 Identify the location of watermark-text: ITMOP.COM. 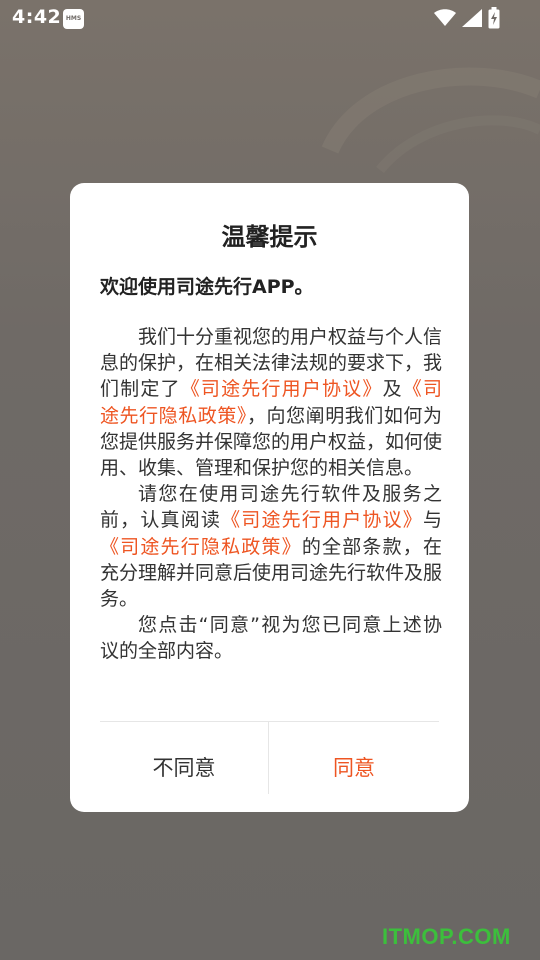
(446, 936).